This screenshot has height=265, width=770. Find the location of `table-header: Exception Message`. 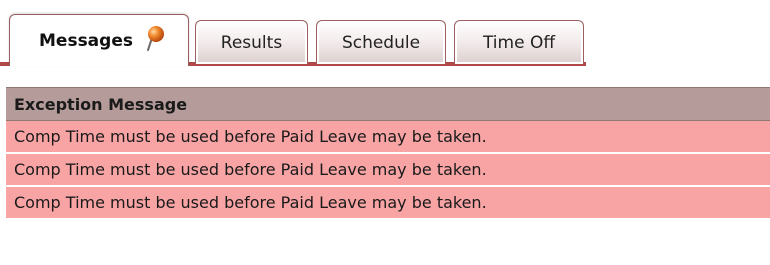

table-header: Exception Message is located at coordinates (388, 104).